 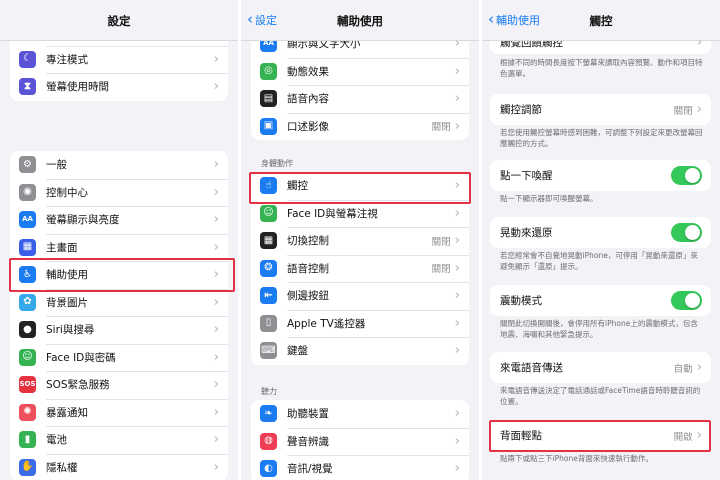 What do you see at coordinates (360, 21) in the screenshot?
I see `page-title: 輔助使用` at bounding box center [360, 21].